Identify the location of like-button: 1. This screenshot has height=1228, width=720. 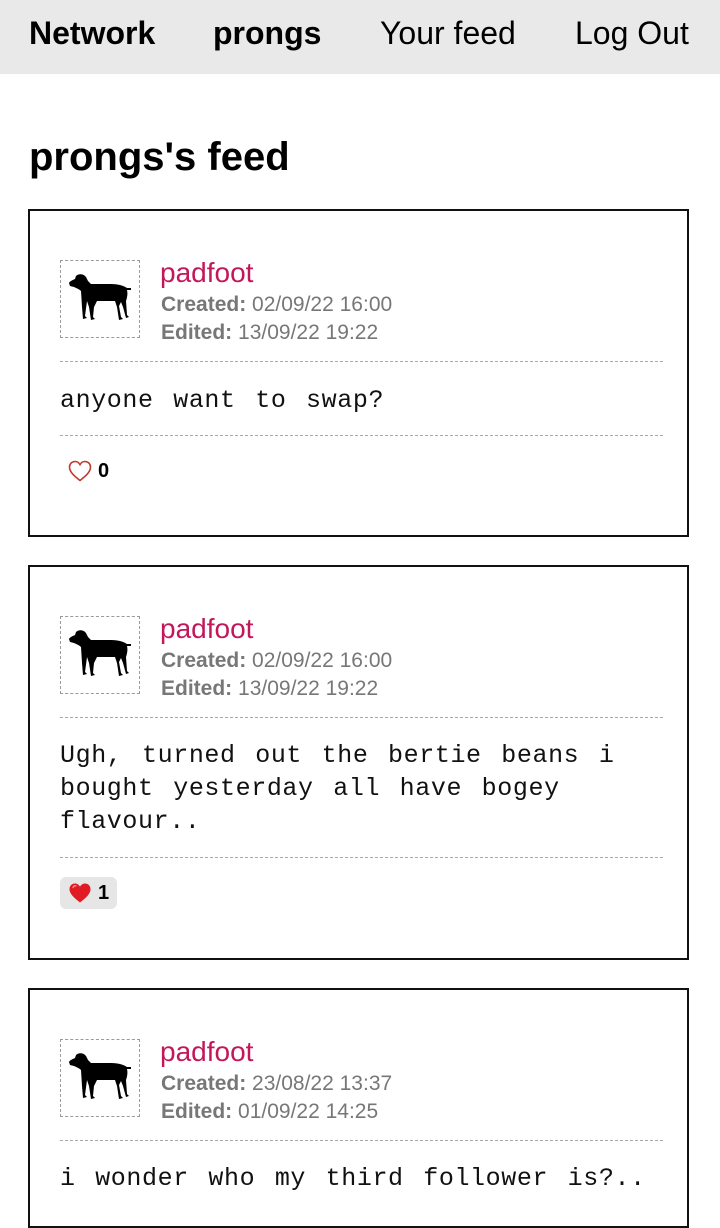
(89, 893).